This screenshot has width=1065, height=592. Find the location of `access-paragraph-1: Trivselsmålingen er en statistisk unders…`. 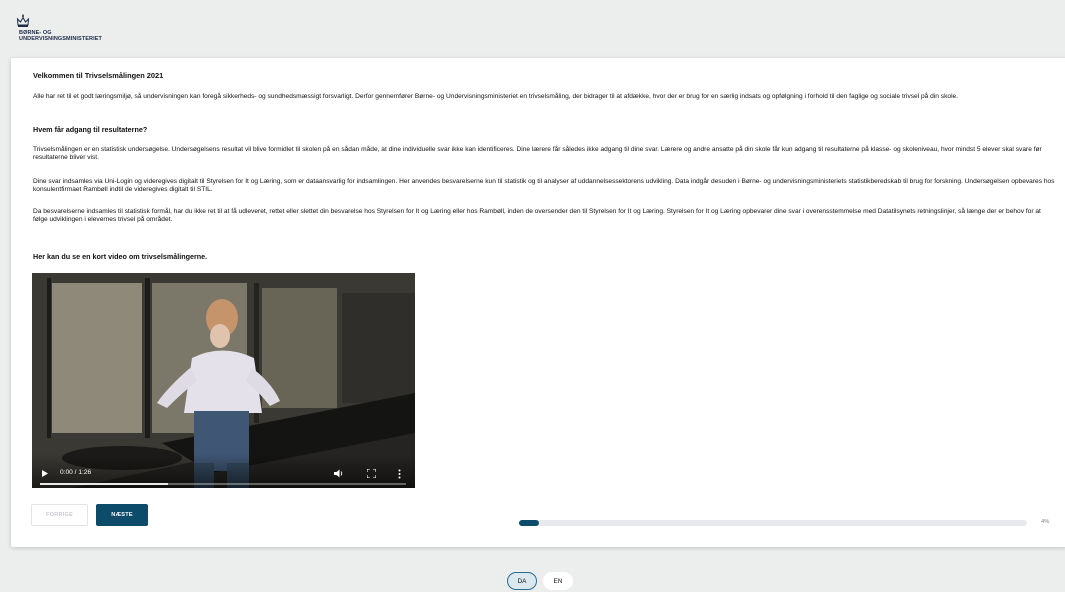

access-paragraph-1: Trivselsmålingen er en statistisk unders… is located at coordinates (537, 154).